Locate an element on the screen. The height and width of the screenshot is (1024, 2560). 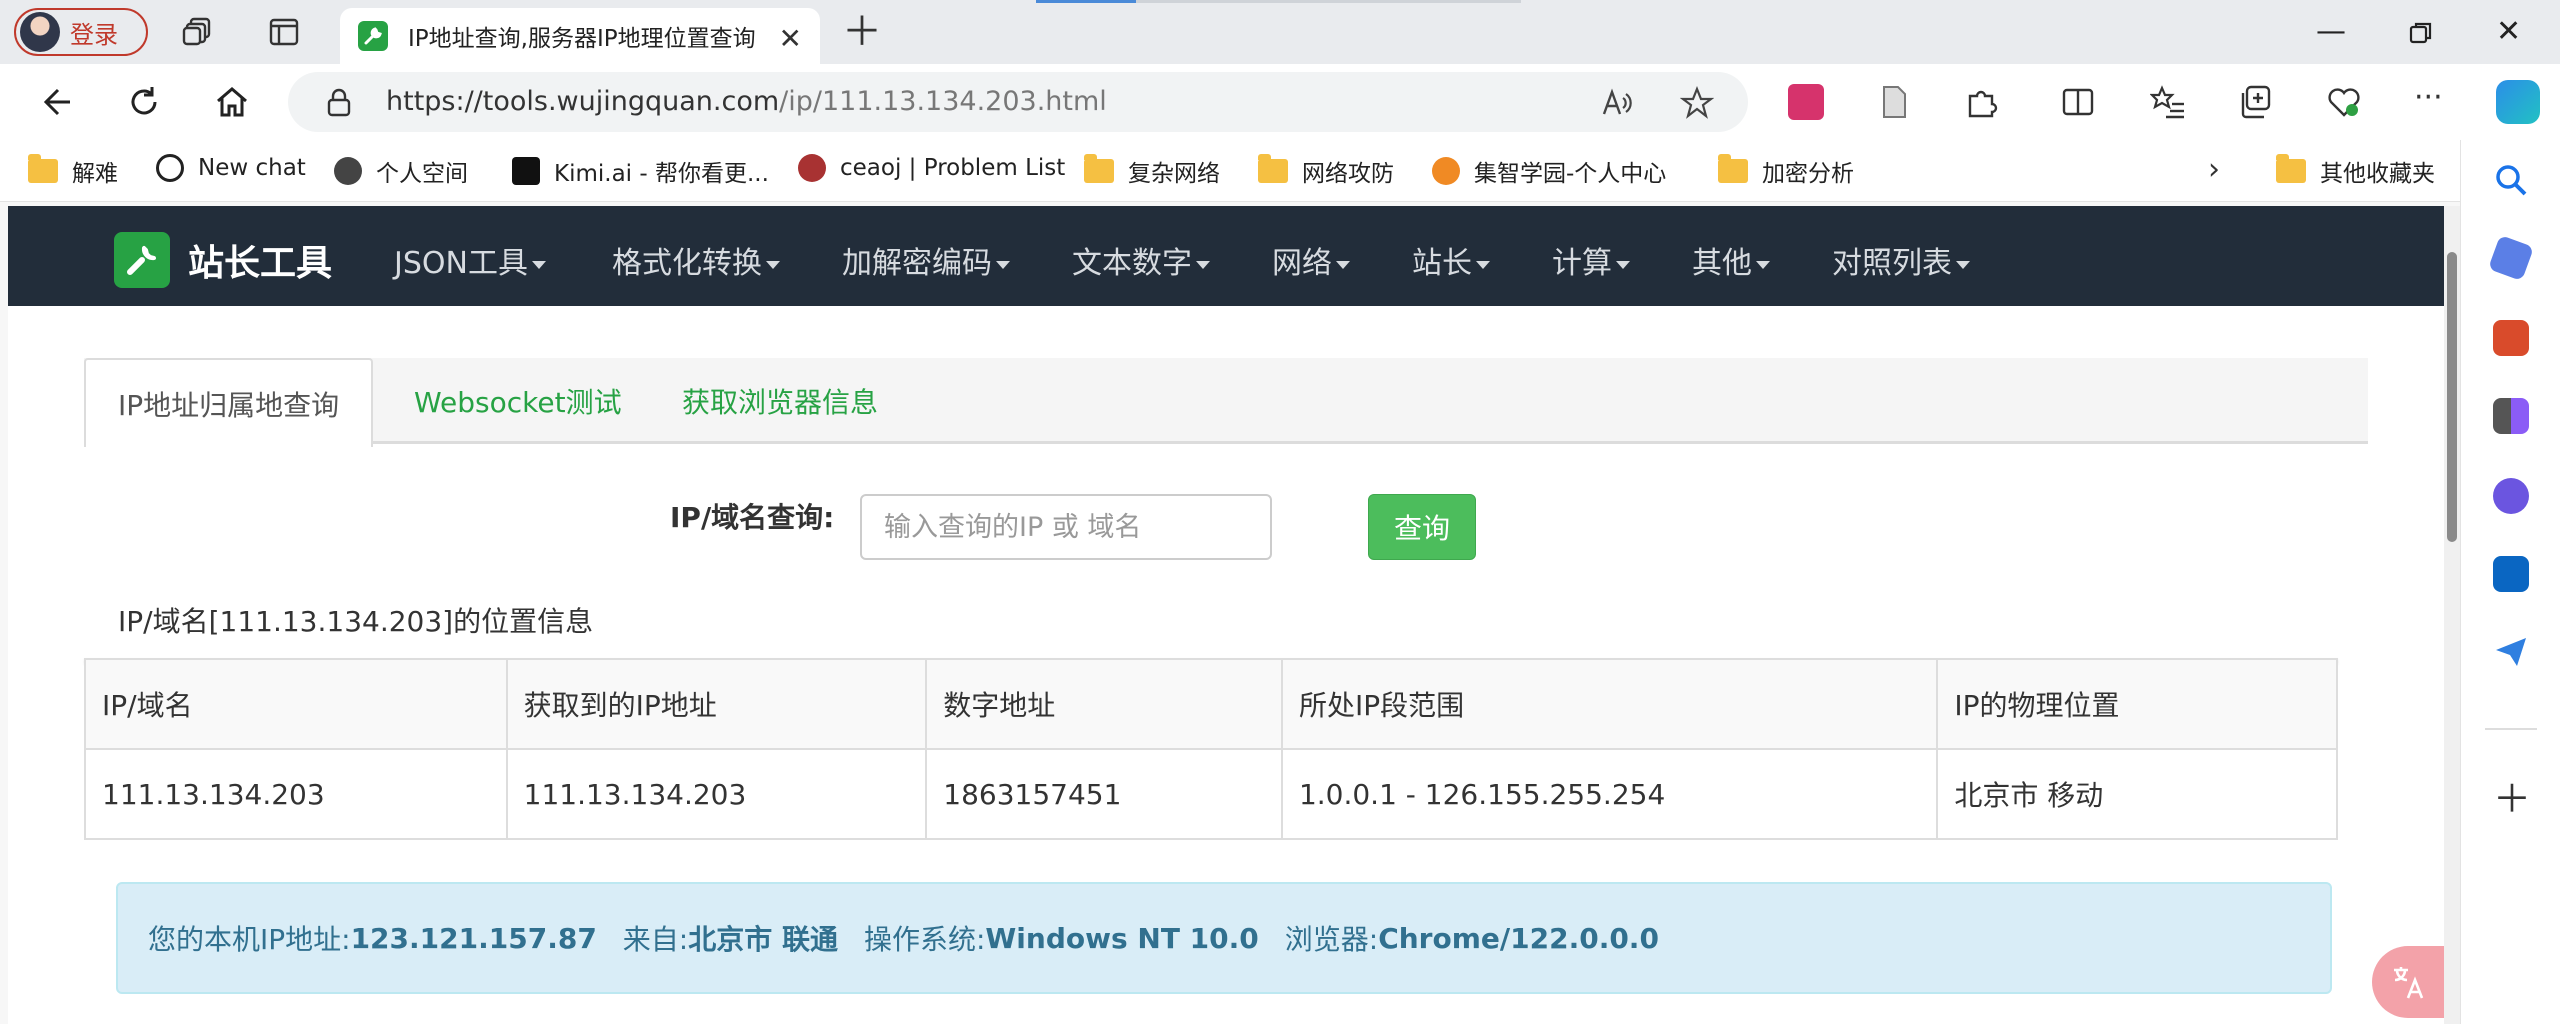
menu-network: 网络 is located at coordinates (1311, 260).